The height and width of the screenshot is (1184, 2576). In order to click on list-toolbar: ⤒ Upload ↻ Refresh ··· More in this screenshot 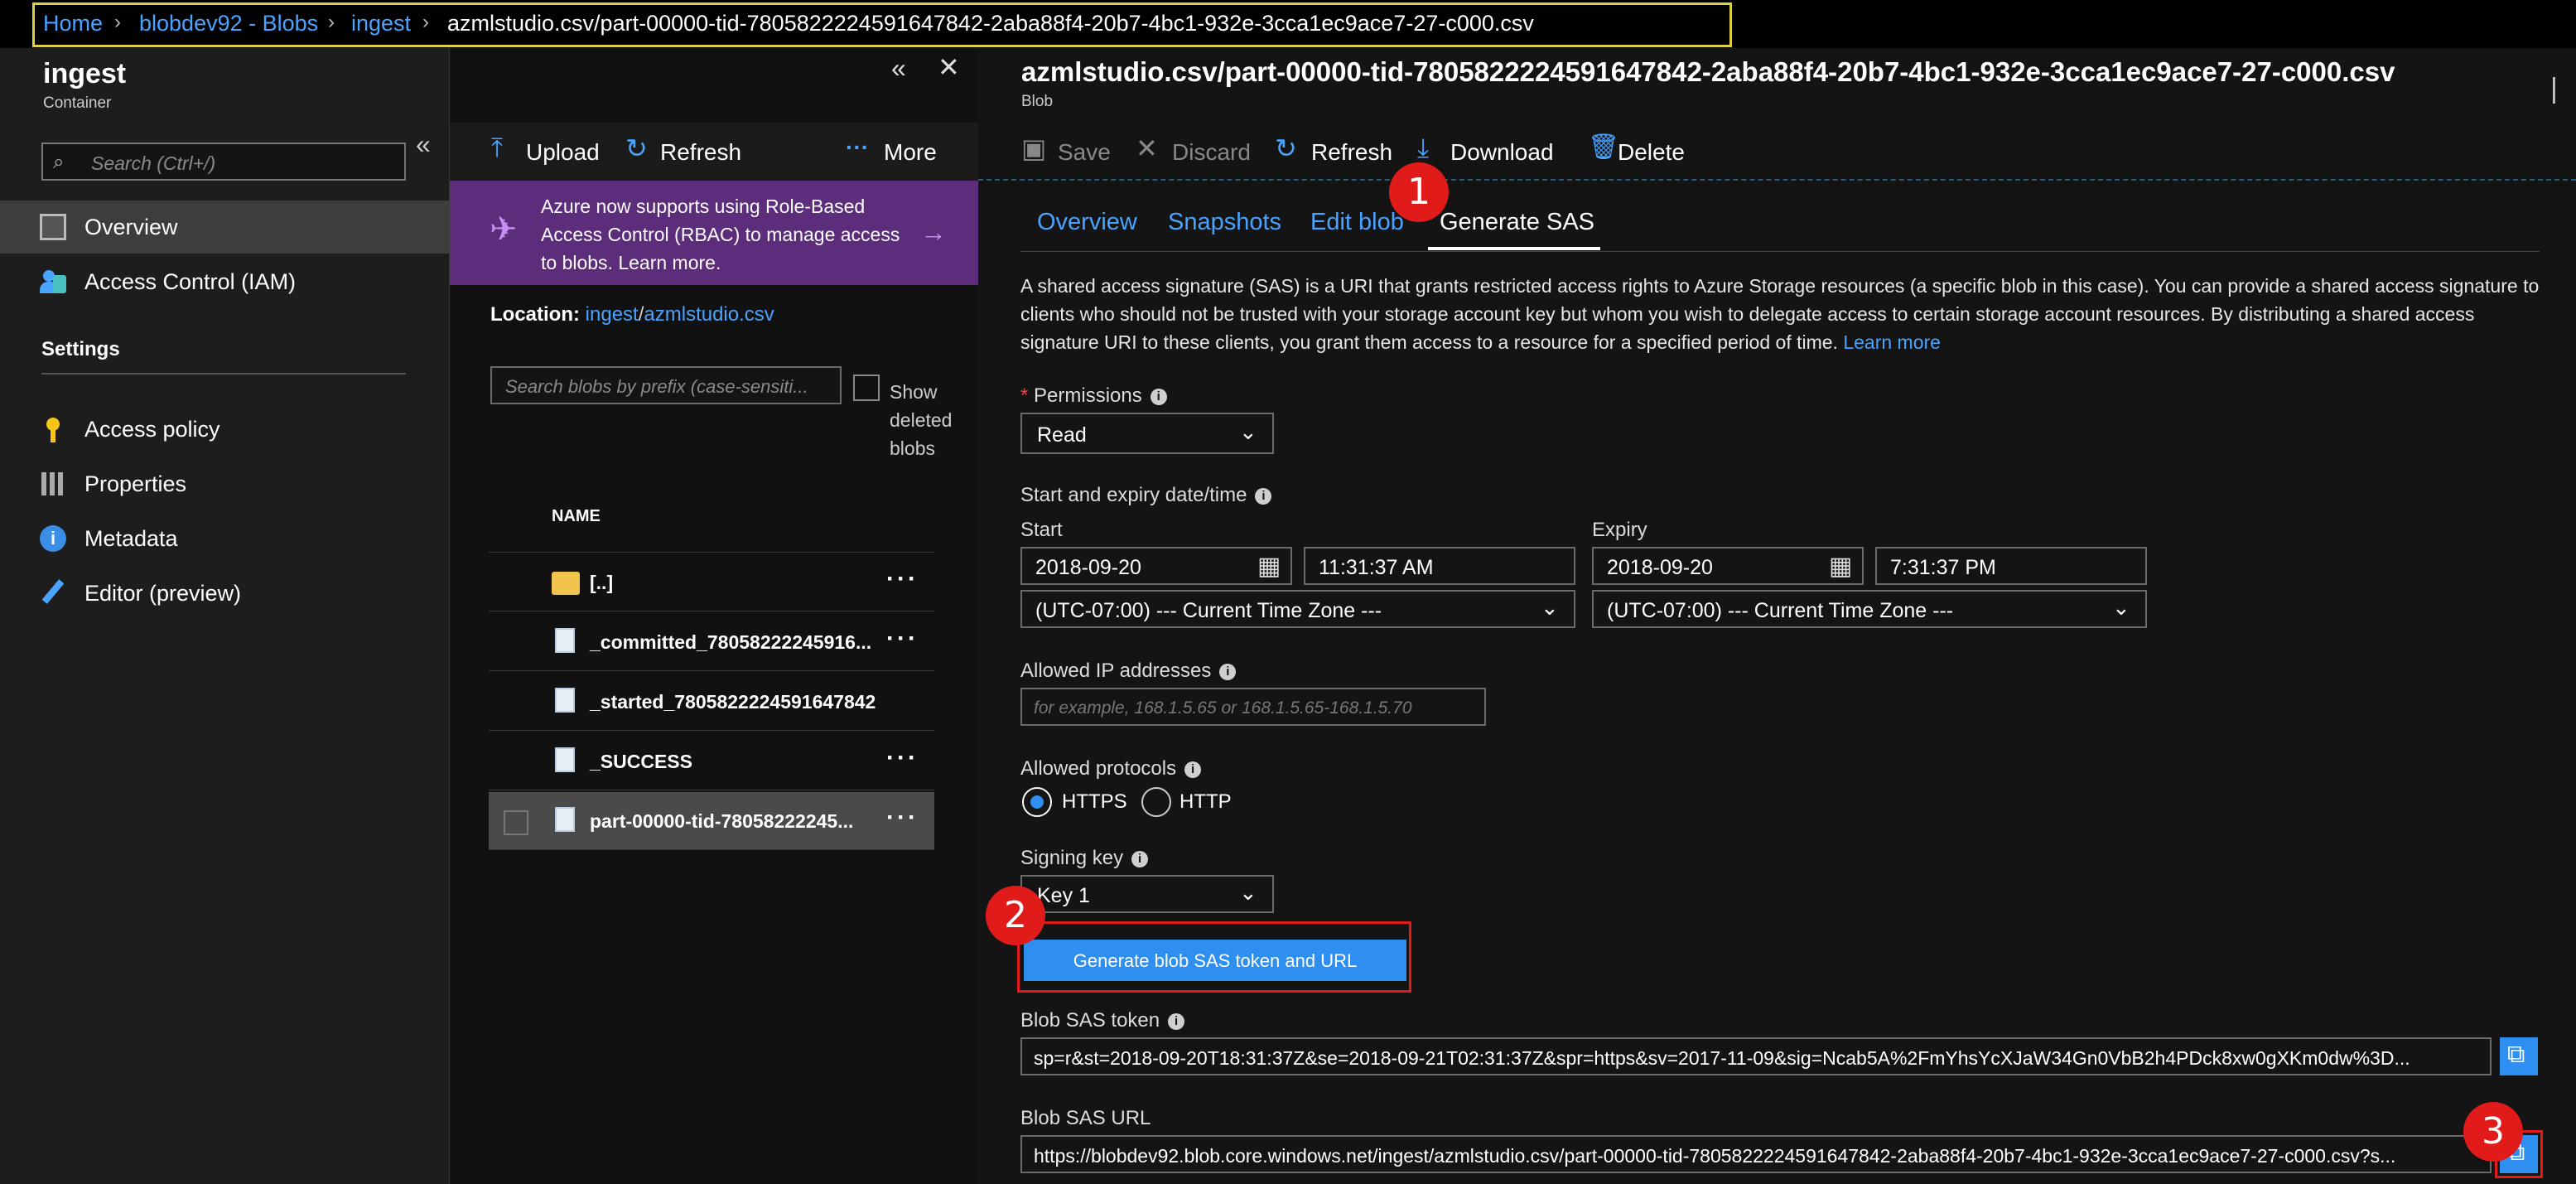, I will do `click(714, 152)`.